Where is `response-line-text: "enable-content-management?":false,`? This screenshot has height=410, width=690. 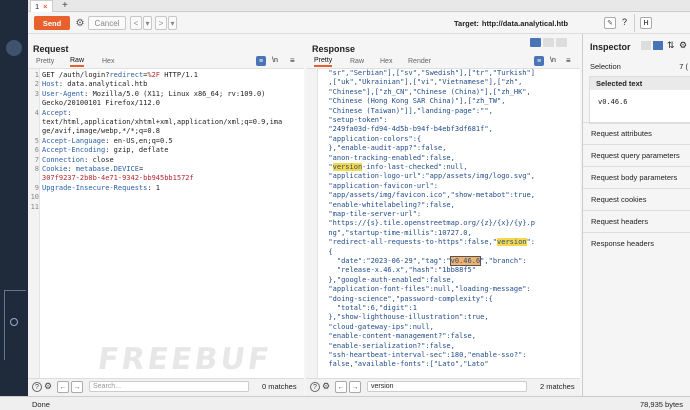
response-line-text: "enable-content-management?":false, is located at coordinates (398, 336).